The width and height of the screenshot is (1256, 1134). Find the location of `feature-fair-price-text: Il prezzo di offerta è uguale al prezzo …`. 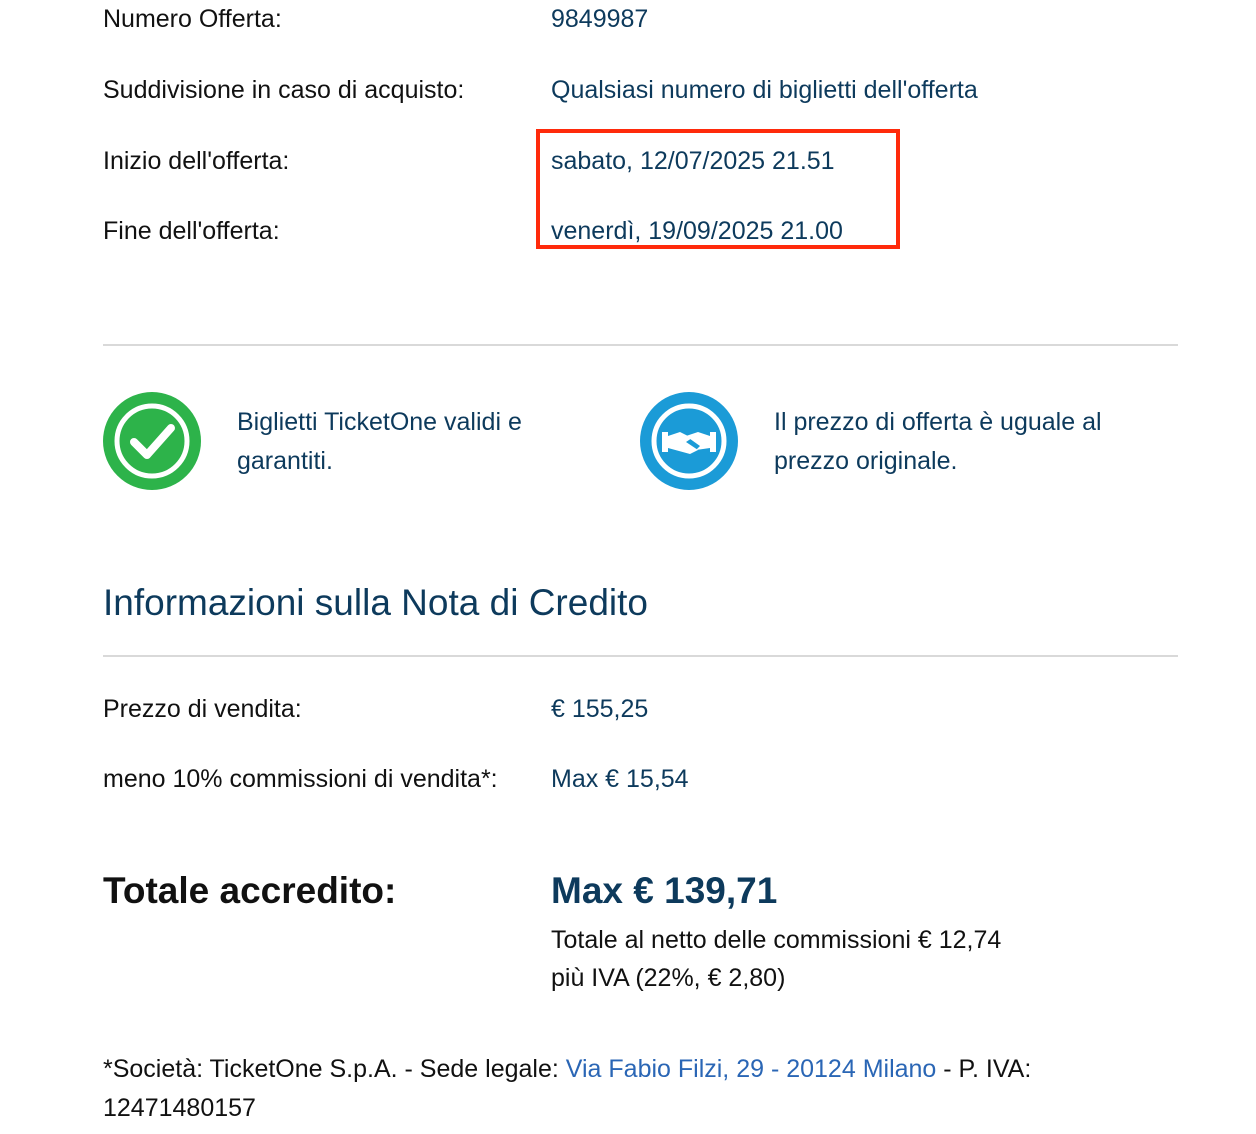

feature-fair-price-text: Il prezzo di offerta è uguale al prezzo … is located at coordinates (964, 442).